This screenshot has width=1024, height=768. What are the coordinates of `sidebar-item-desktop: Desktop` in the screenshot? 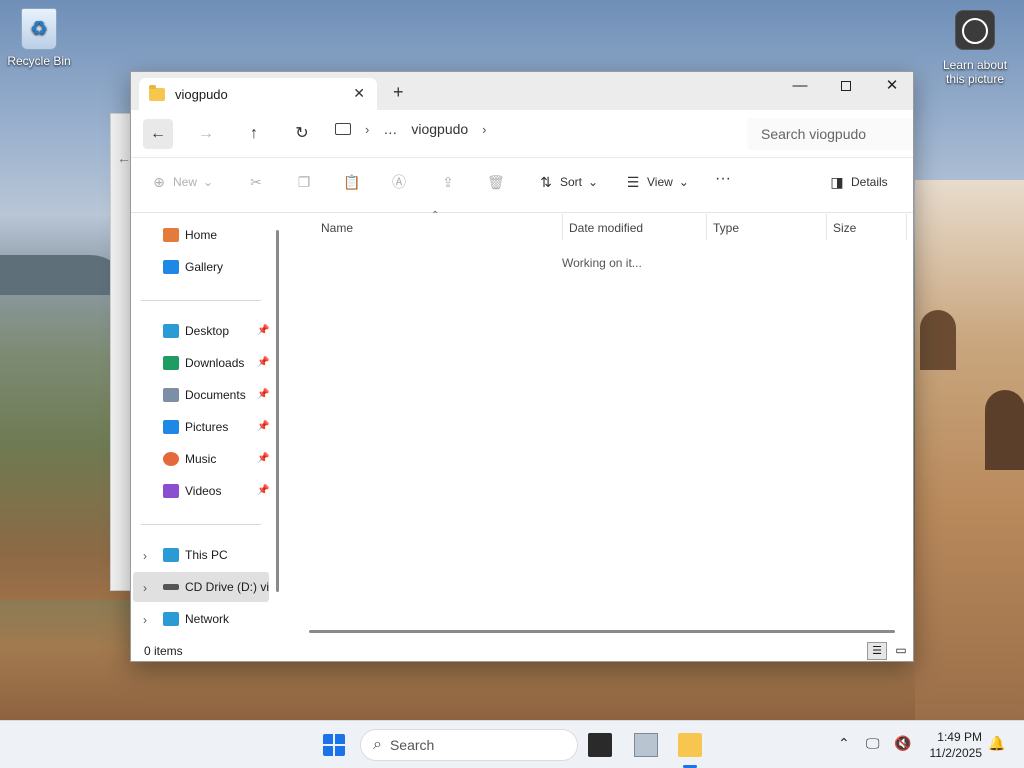 It's located at (196, 331).